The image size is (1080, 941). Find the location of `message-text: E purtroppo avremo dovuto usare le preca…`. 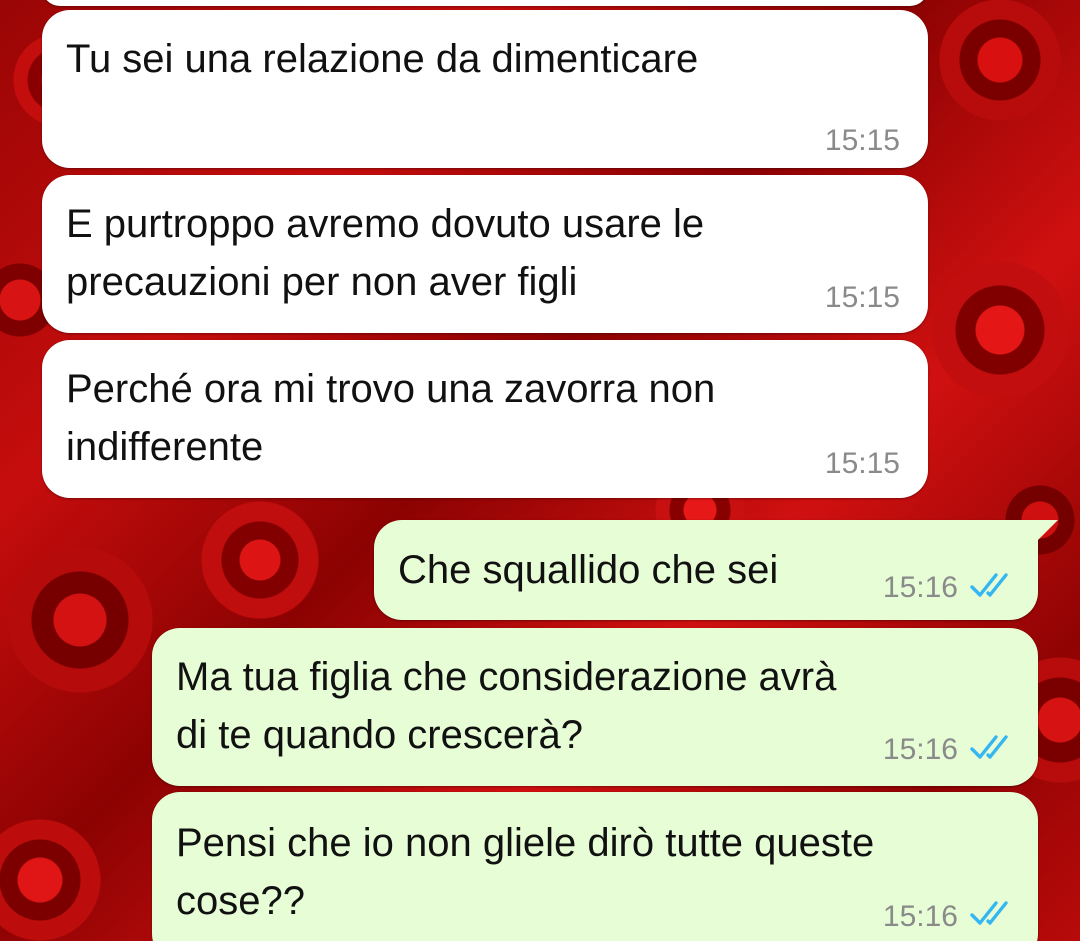

message-text: E purtroppo avremo dovuto usare le preca… is located at coordinates (385, 253).